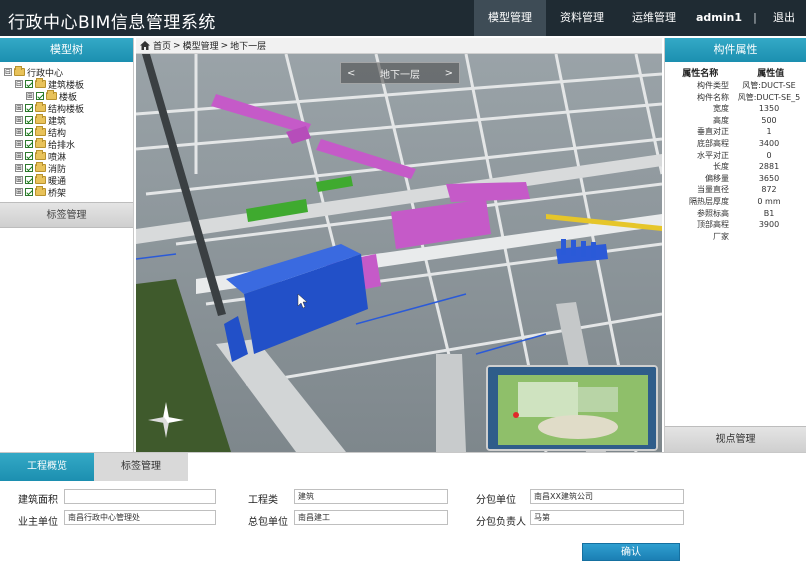  Describe the element at coordinates (769, 213) in the screenshot. I see `property-value: B1` at that location.